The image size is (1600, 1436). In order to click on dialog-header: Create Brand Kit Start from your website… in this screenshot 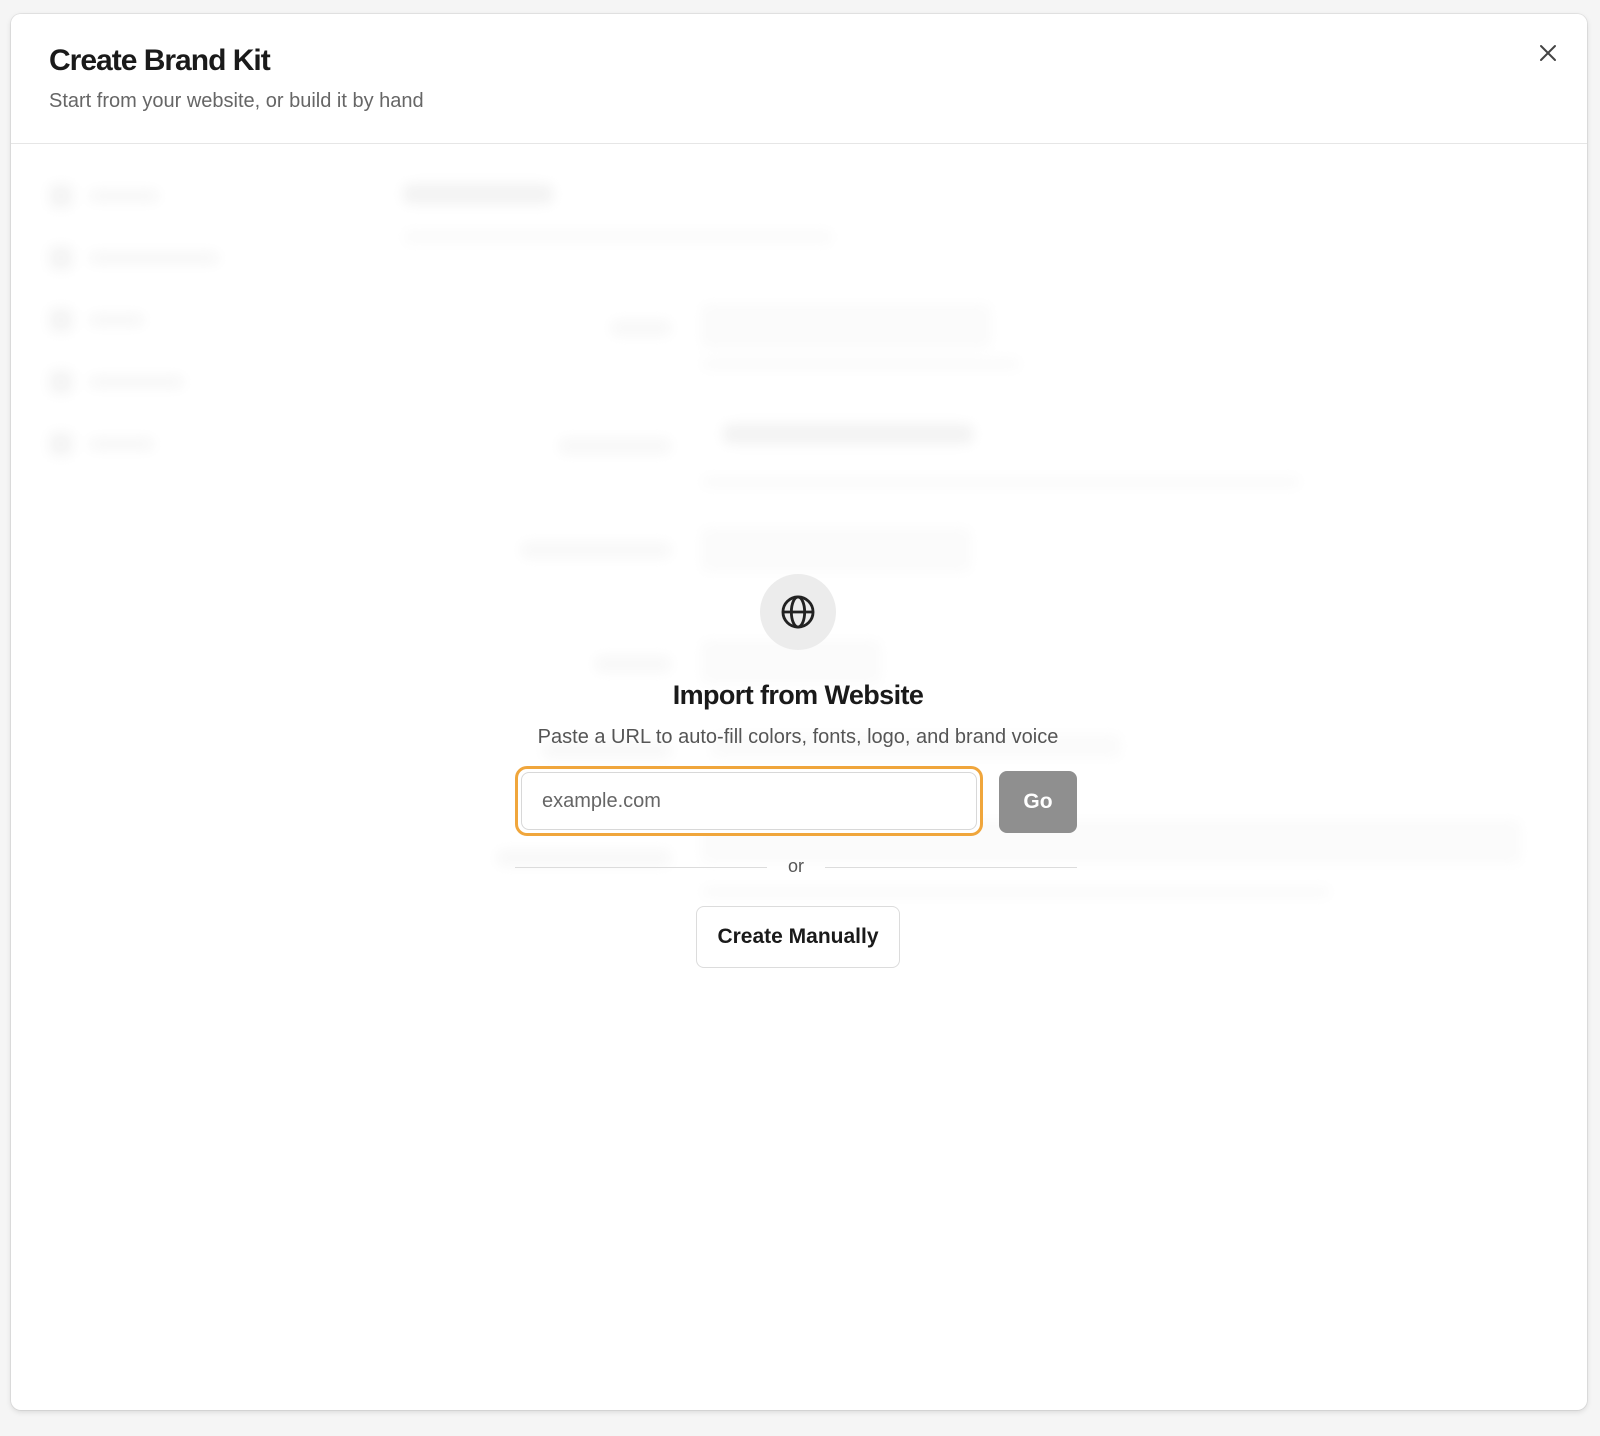, I will do `click(799, 79)`.